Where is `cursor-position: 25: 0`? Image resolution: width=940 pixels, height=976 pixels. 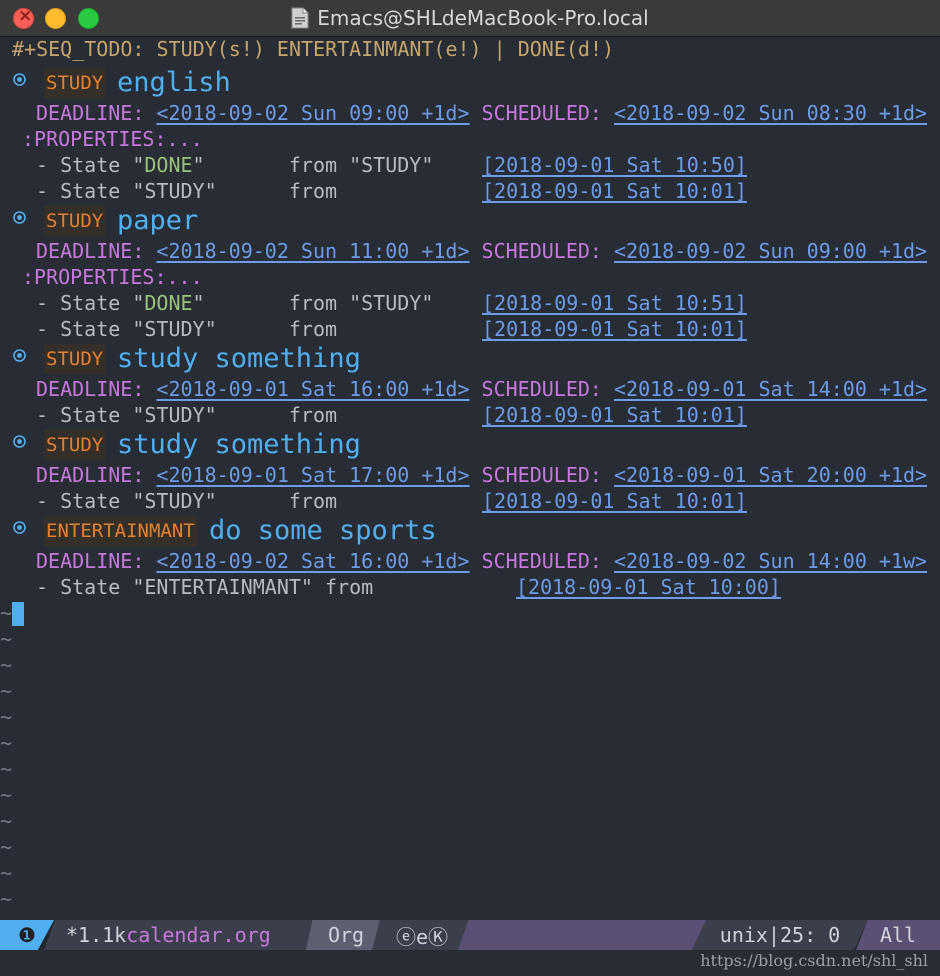
cursor-position: 25: 0 is located at coordinates (810, 935).